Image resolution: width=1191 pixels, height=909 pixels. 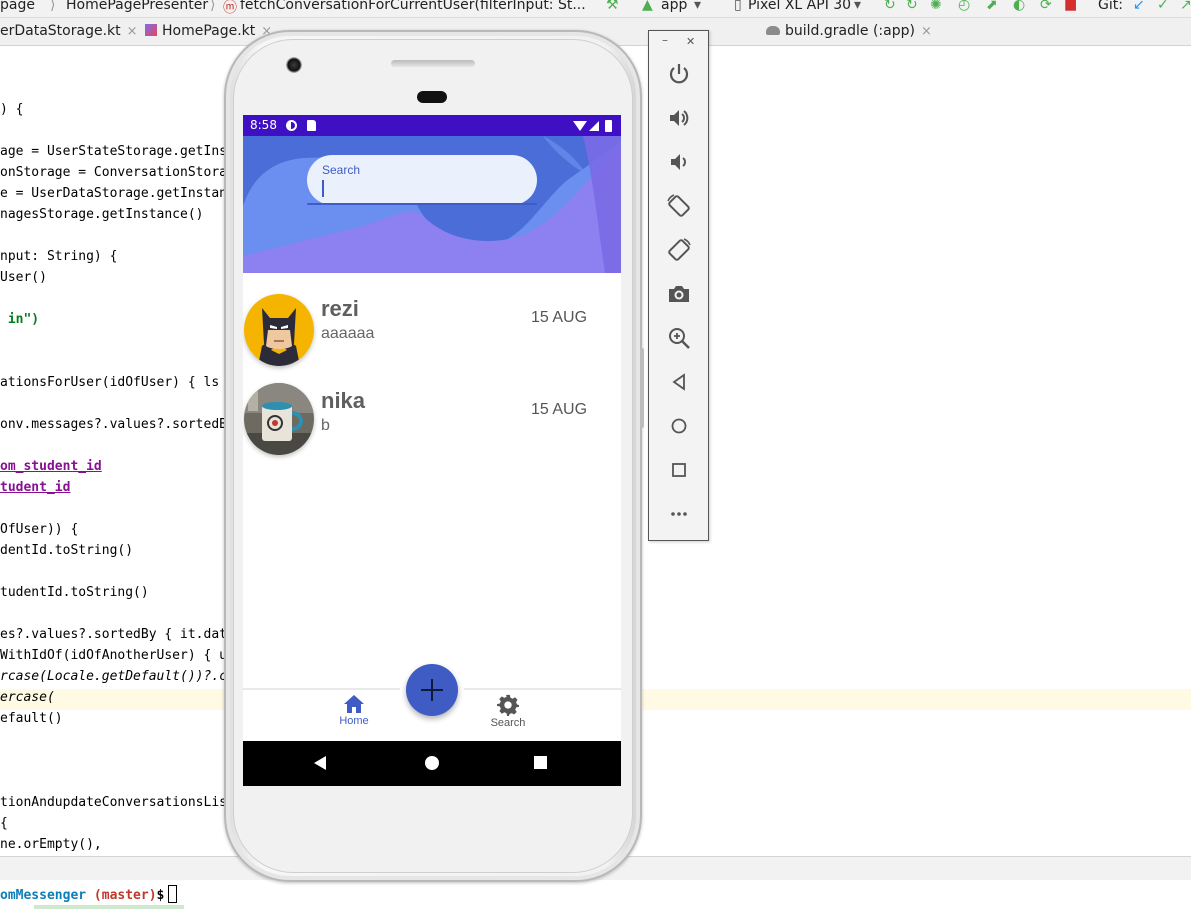 What do you see at coordinates (354, 721) in the screenshot?
I see `nav-home-label: Home` at bounding box center [354, 721].